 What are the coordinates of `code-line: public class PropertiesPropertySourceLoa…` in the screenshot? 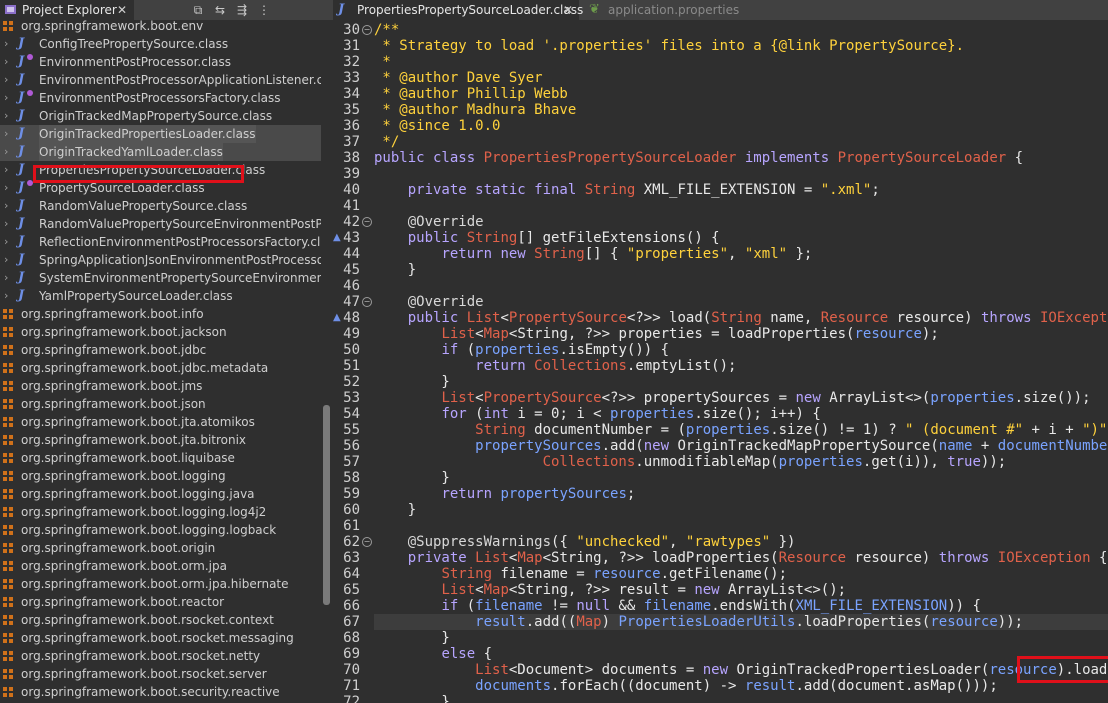 It's located at (698, 158).